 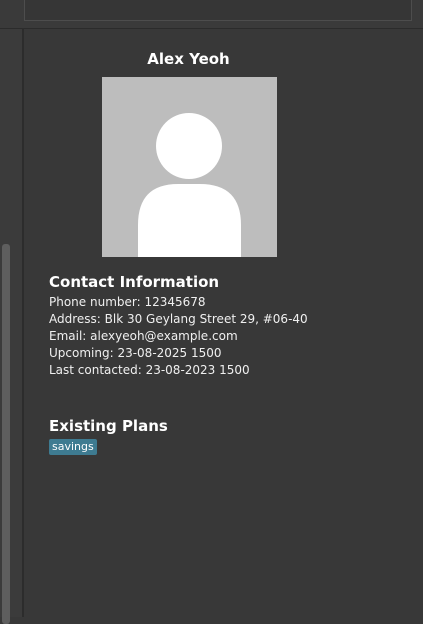 I want to click on person-name: Alex Yeoh, so click(x=188, y=59).